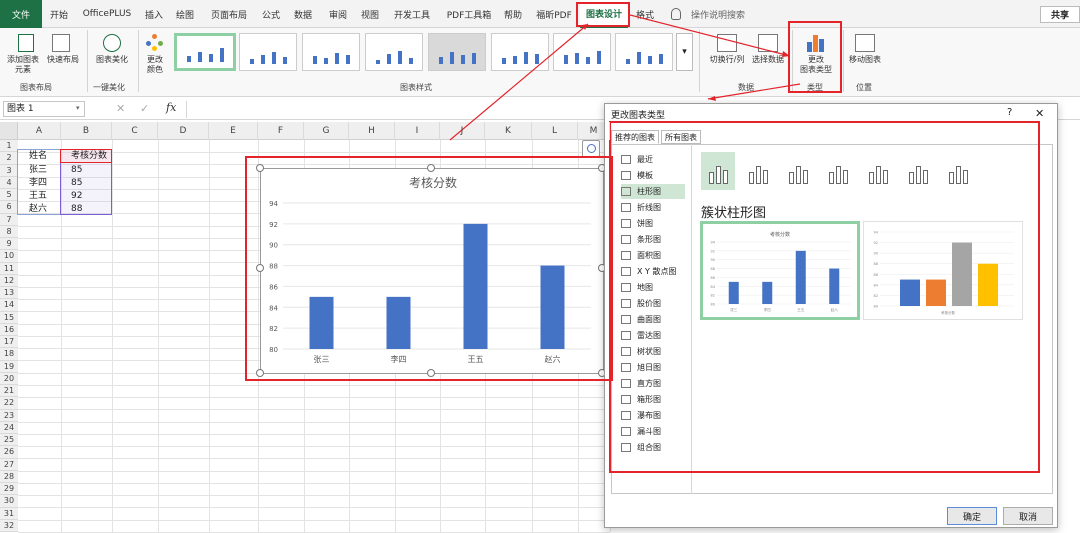  What do you see at coordinates (370, 14) in the screenshot?
I see `tab-view: 视图` at bounding box center [370, 14].